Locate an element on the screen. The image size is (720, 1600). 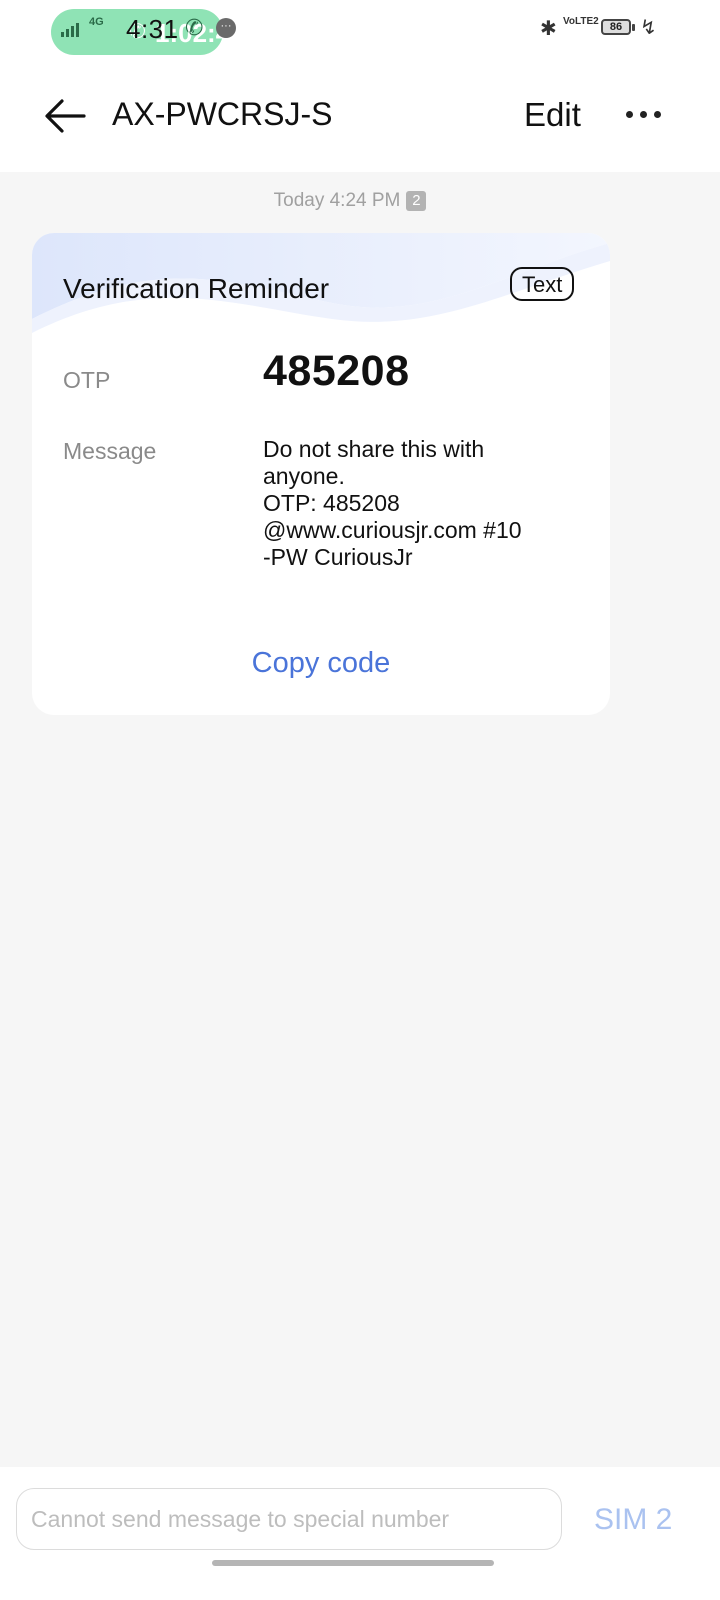
battery-icon: 86 is located at coordinates (616, 27).